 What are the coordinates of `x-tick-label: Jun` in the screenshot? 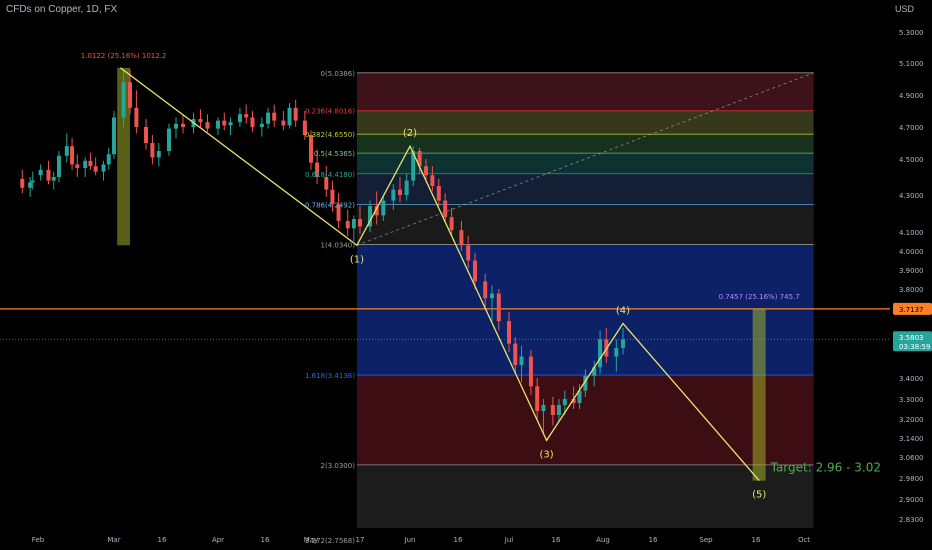 It's located at (410, 540).